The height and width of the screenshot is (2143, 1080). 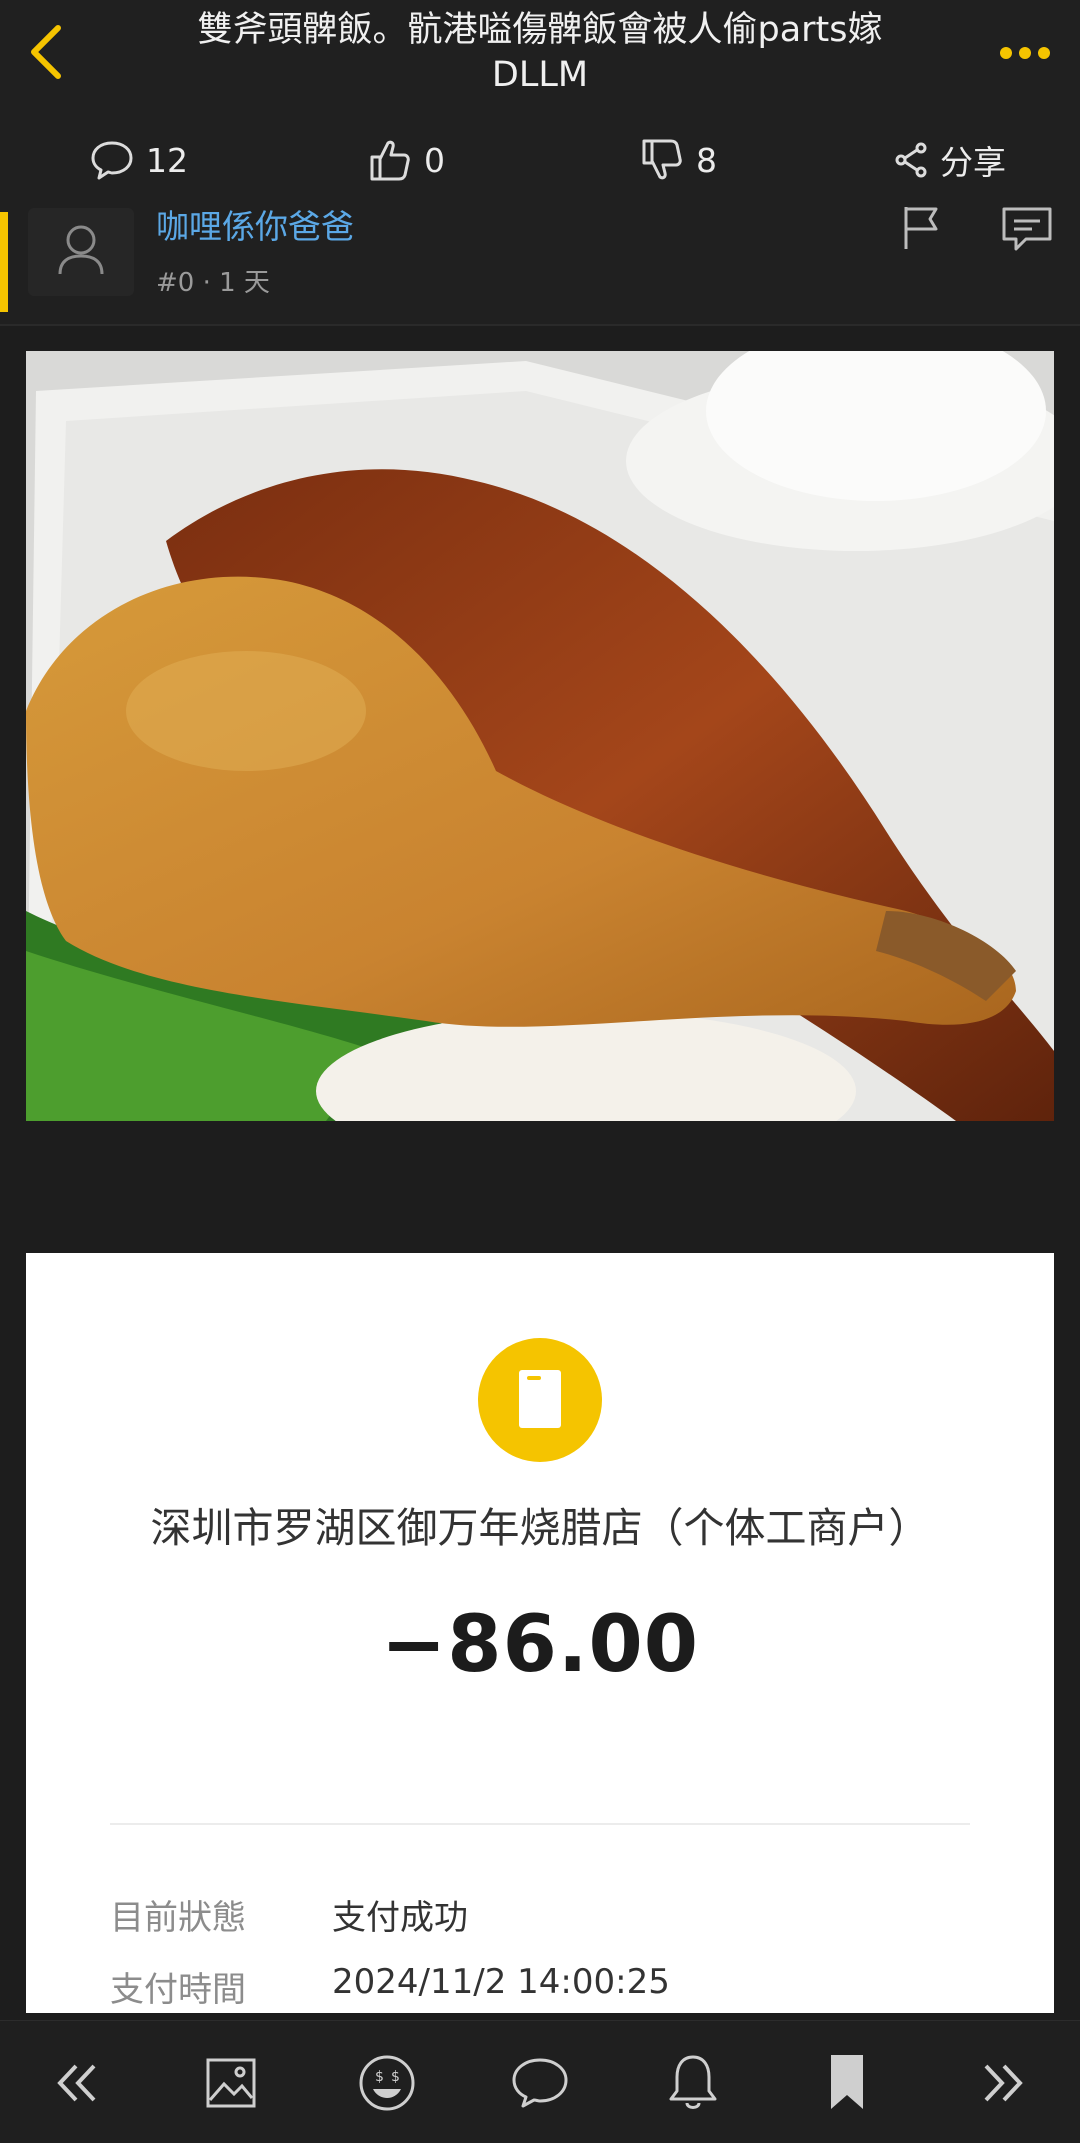 I want to click on more-button, so click(x=1030, y=51).